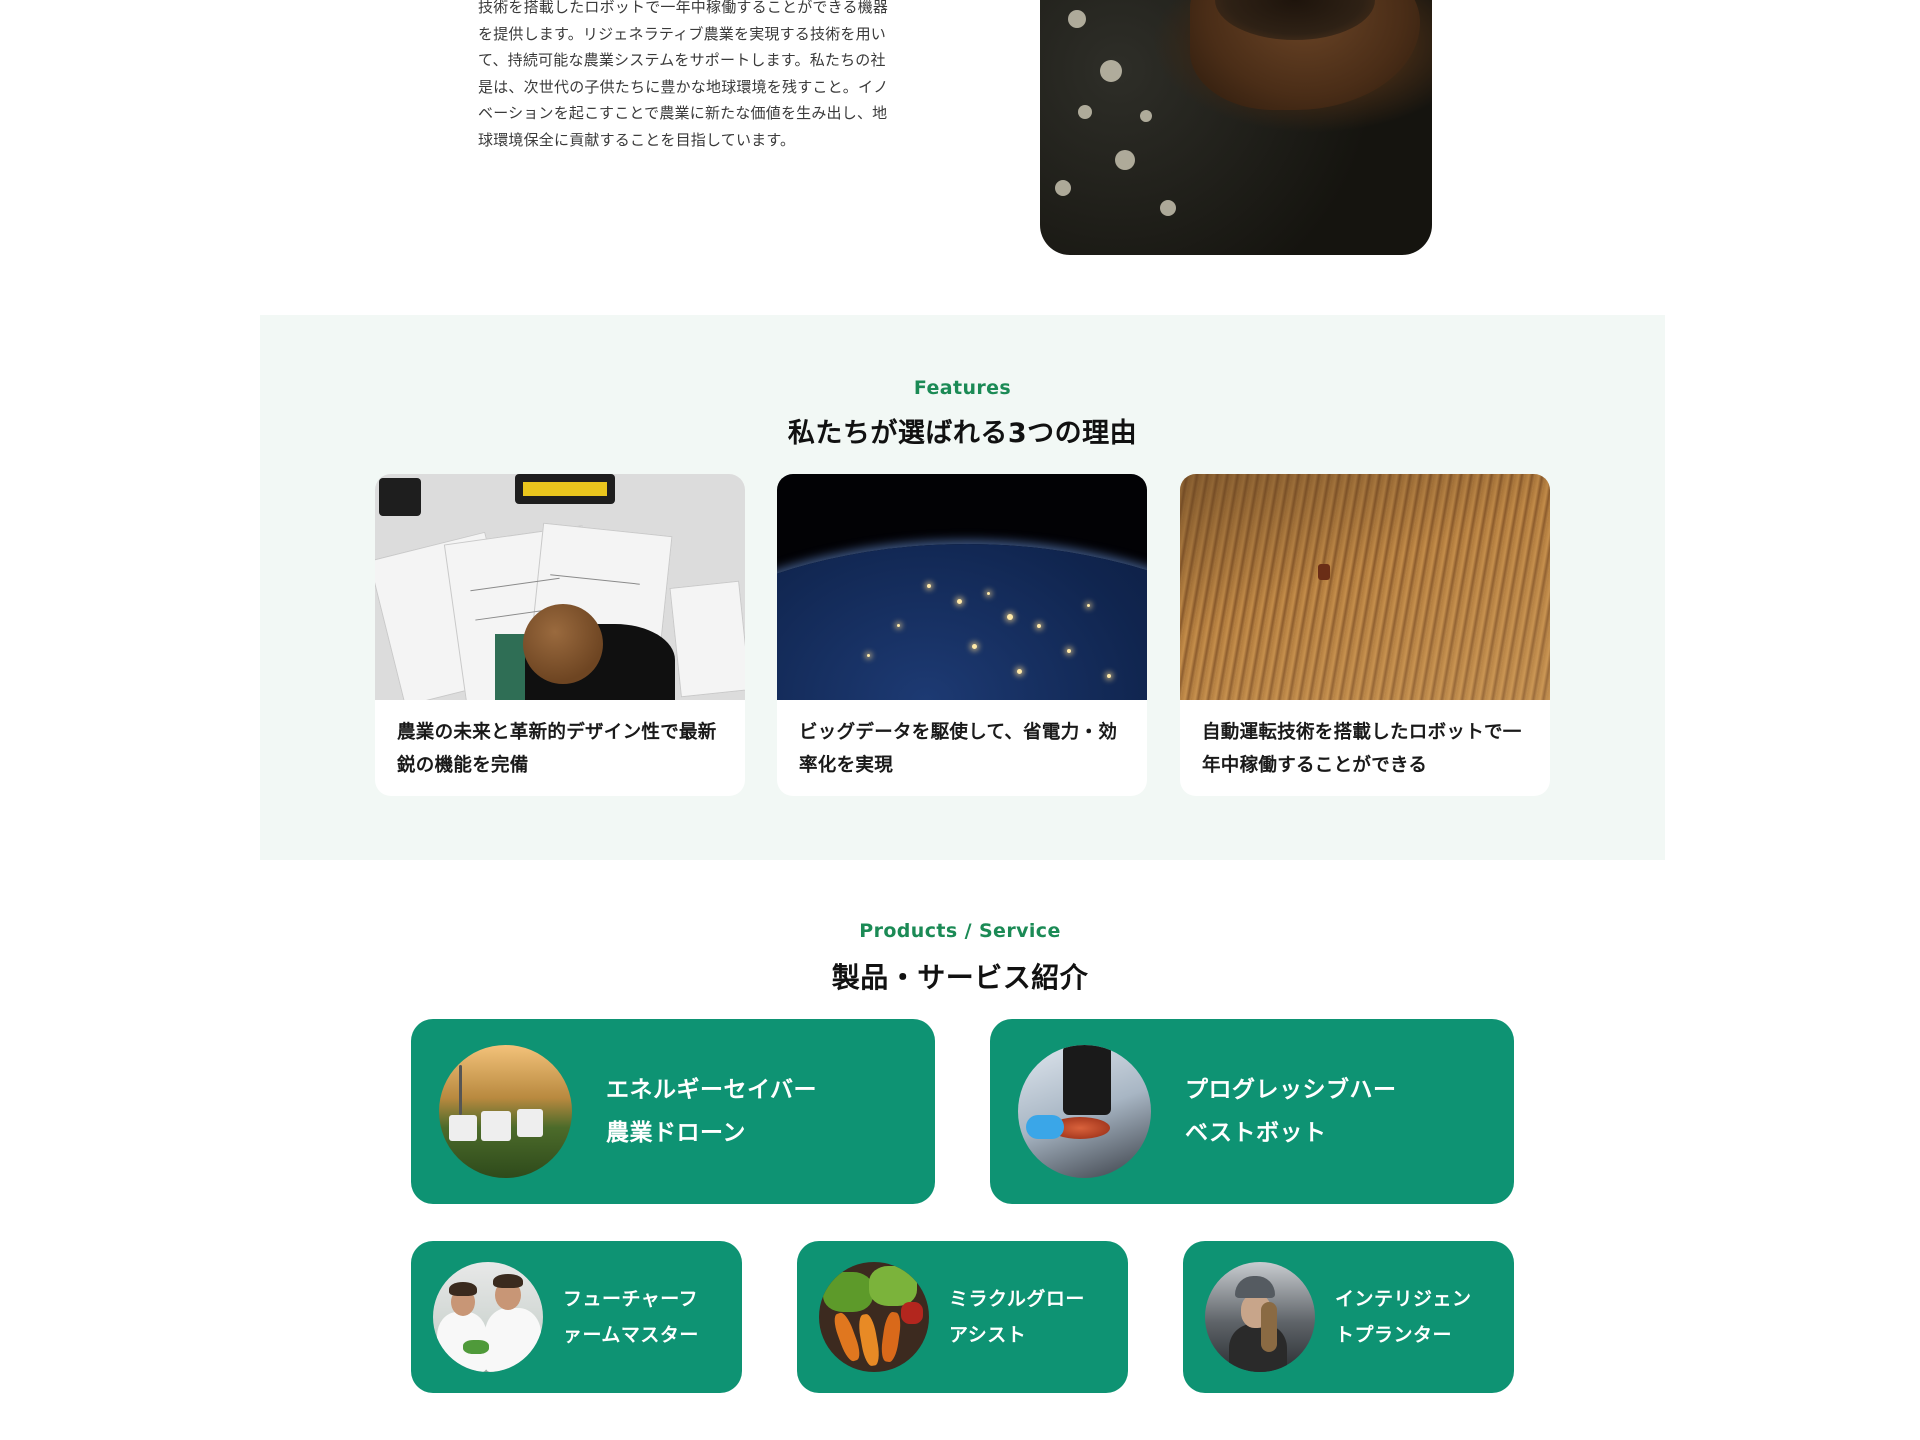  I want to click on soil-in-hands-image, so click(1236, 127).